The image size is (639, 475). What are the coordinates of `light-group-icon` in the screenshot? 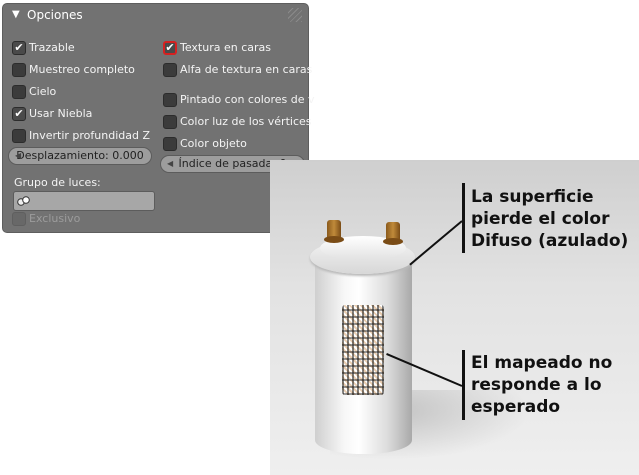 It's located at (23, 201).